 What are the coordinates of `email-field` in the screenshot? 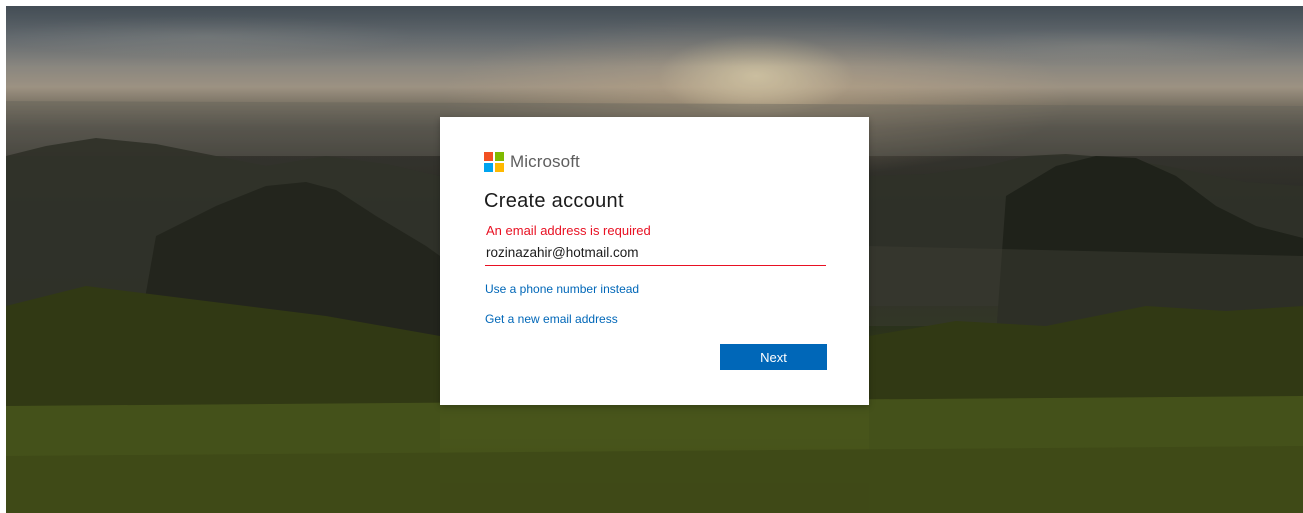 It's located at (655, 252).